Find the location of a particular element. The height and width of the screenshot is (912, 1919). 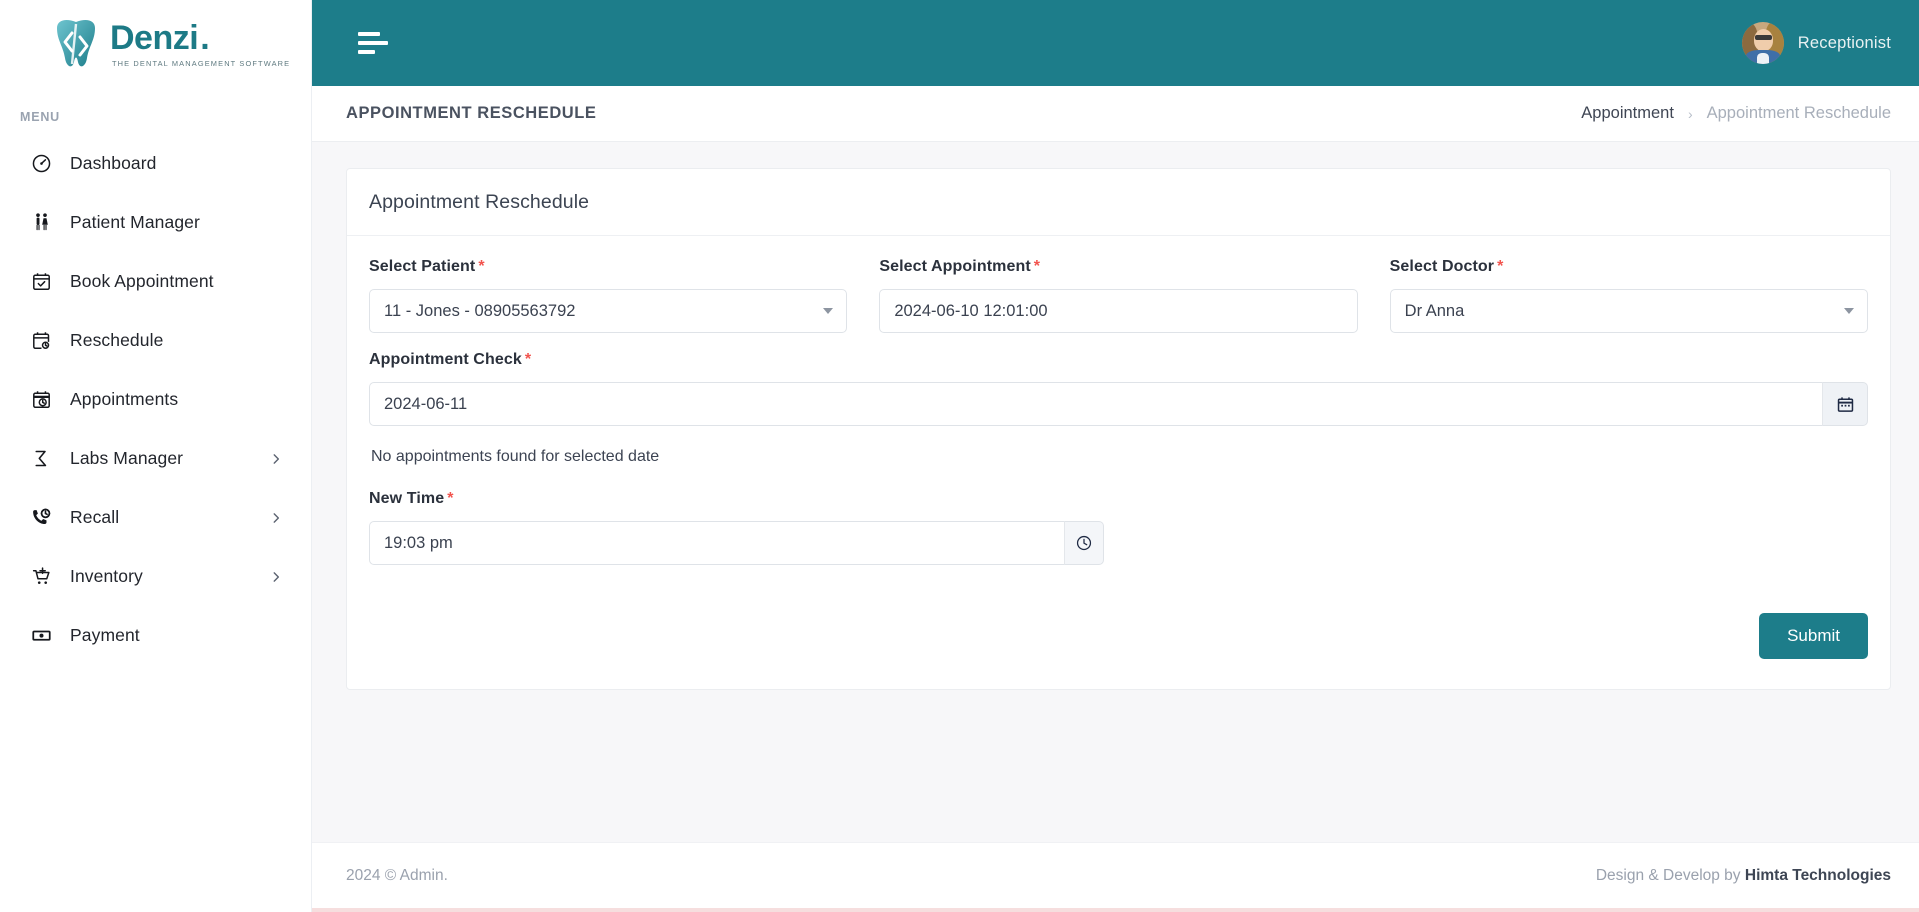

sidebar-item-dashboard: Dashboard is located at coordinates (155, 163).